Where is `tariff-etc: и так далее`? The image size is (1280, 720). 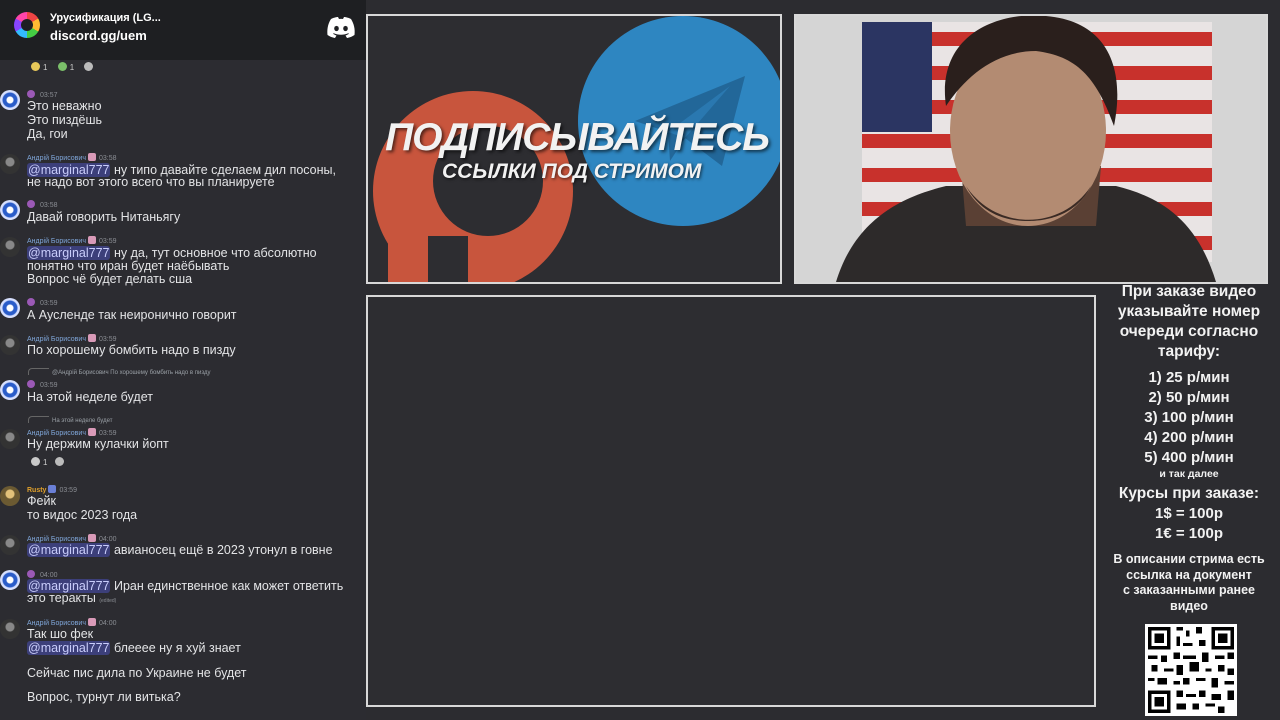 tariff-etc: и так далее is located at coordinates (1189, 474).